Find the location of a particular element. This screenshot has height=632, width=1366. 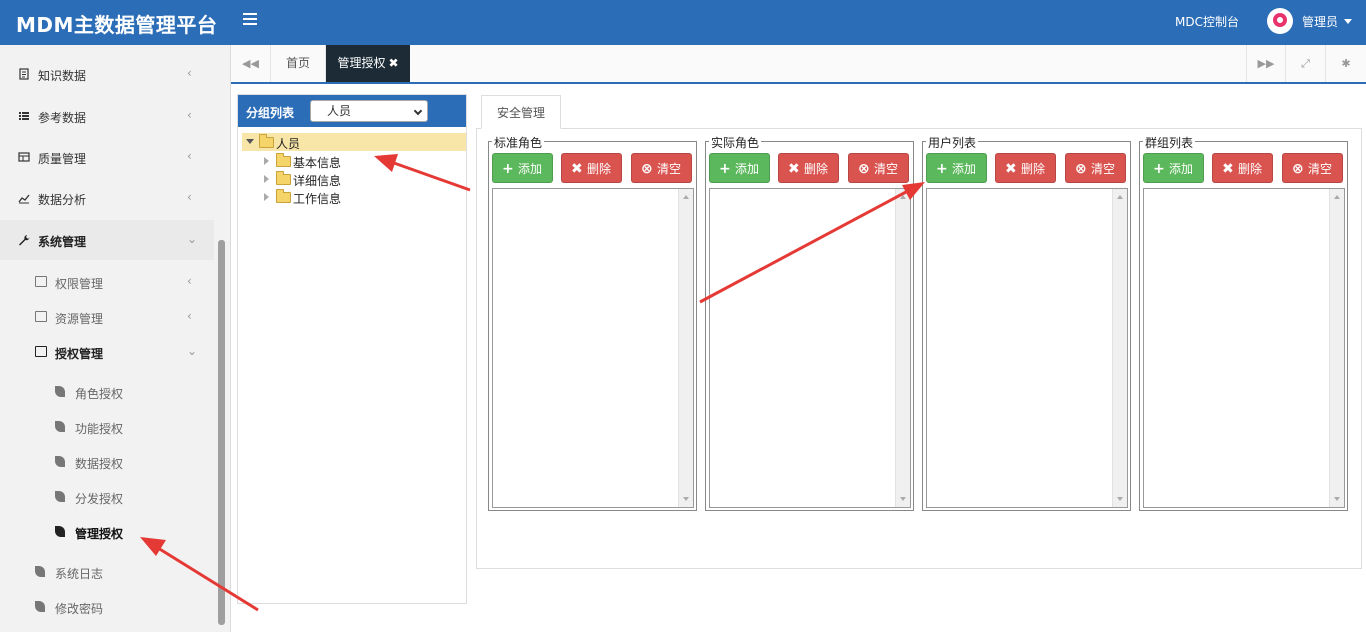

chevron-down-icon is located at coordinates (418, 111).